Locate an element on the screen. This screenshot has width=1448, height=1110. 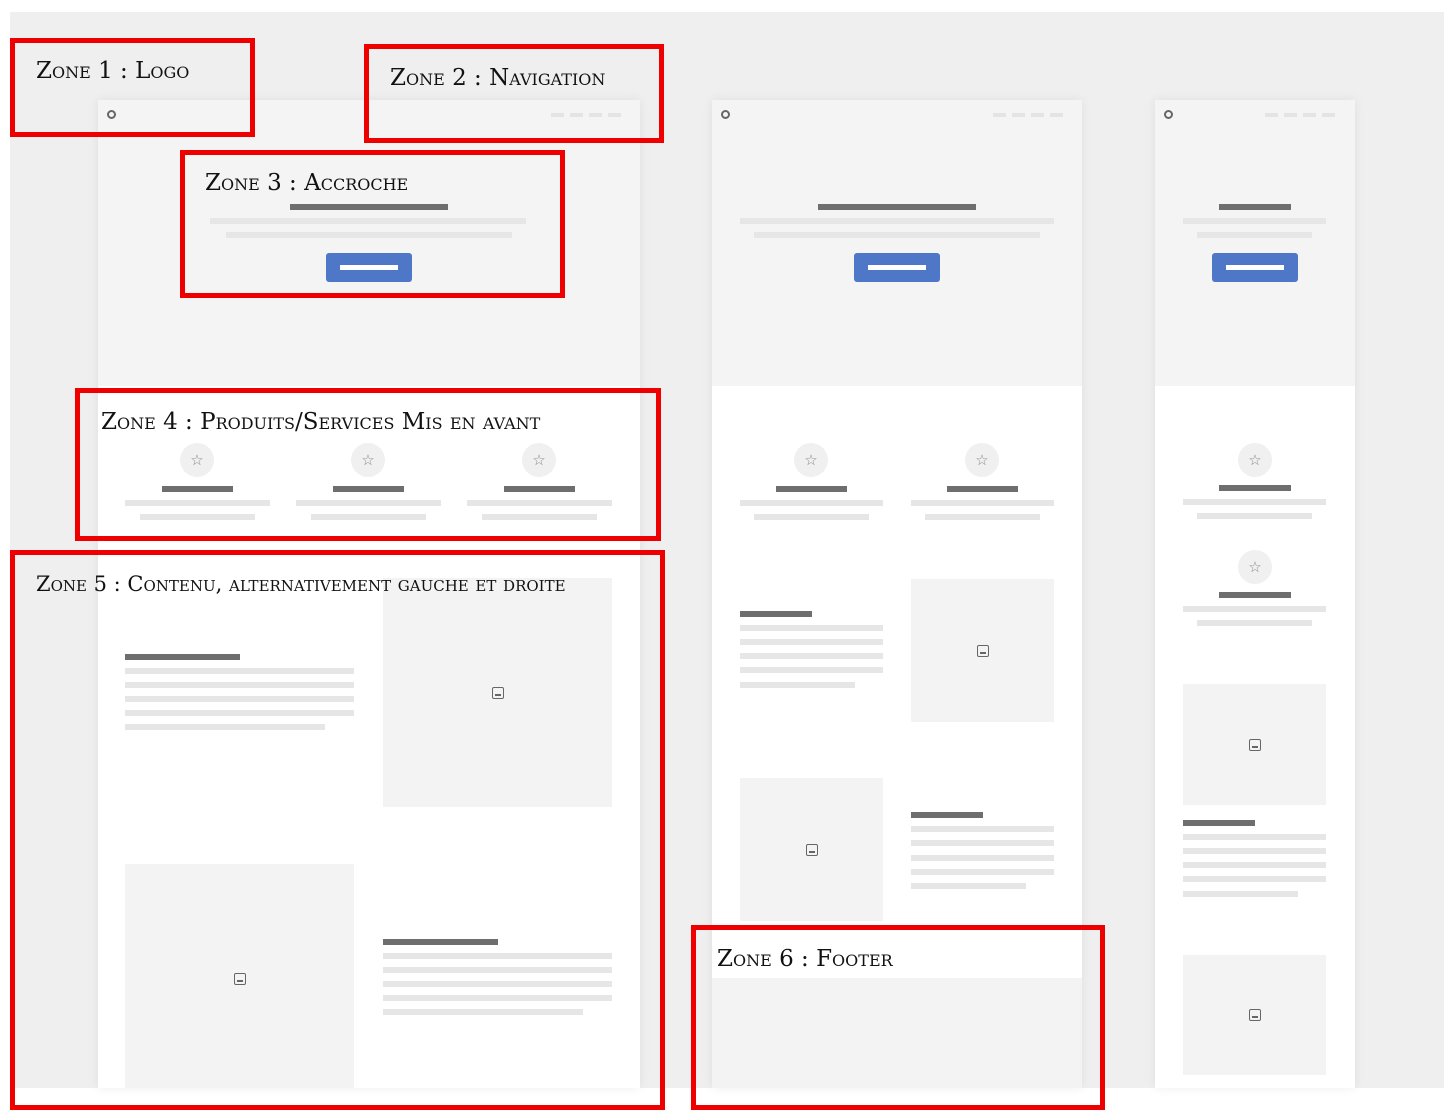
mobile-mockup: ☆ ☆ is located at coordinates (1255, 594).